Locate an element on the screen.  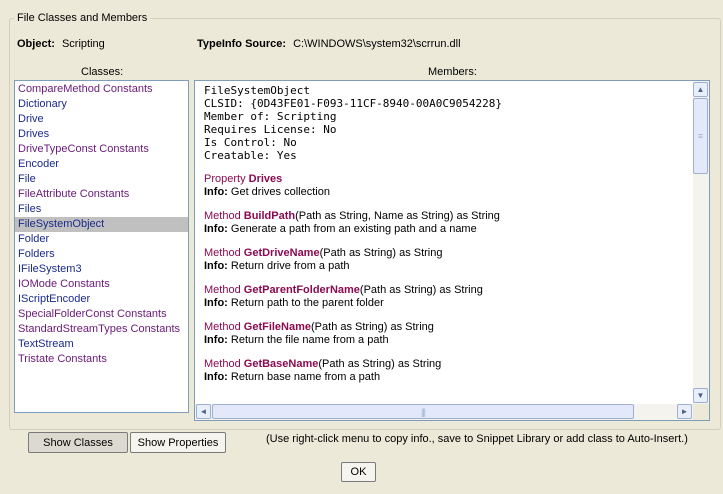
class-list-item: DriveTypeConst Constants is located at coordinates (101, 149).